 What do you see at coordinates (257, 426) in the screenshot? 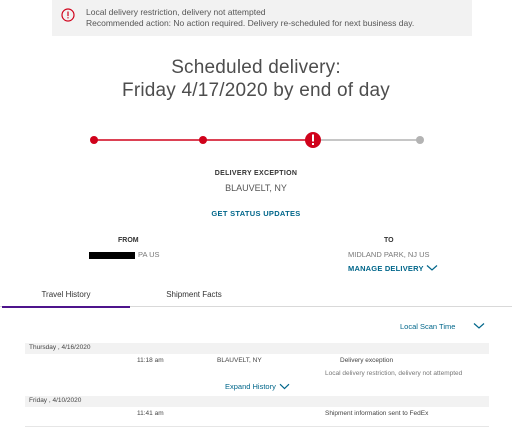
I see `history-row-divider` at bounding box center [257, 426].